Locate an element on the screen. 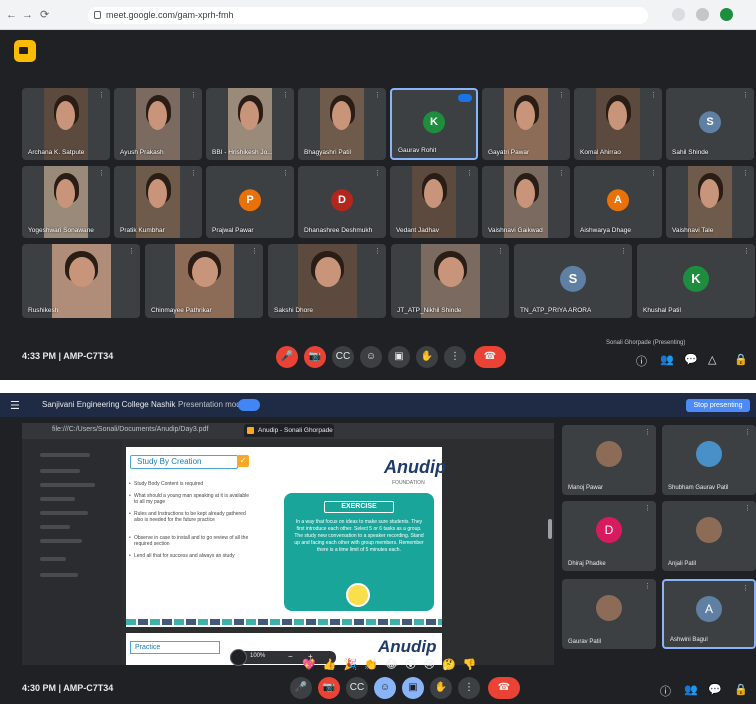 The height and width of the screenshot is (704, 756). participant-tile: ⋮ JT_ATP_Nikhil Shinde is located at coordinates (450, 281).